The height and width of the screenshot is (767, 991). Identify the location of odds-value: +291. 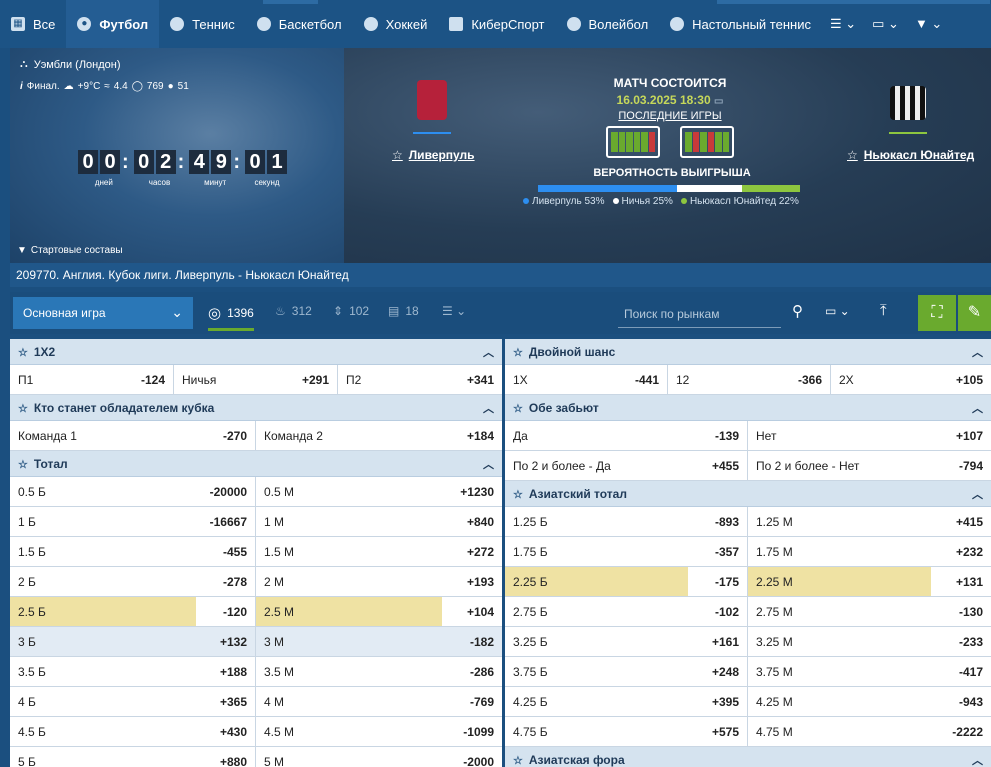
(308, 379).